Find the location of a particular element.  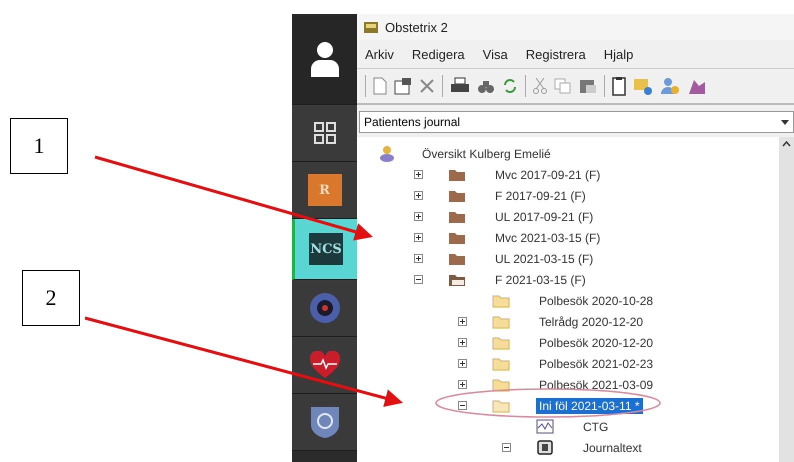

user-icon is located at coordinates (325, 59).